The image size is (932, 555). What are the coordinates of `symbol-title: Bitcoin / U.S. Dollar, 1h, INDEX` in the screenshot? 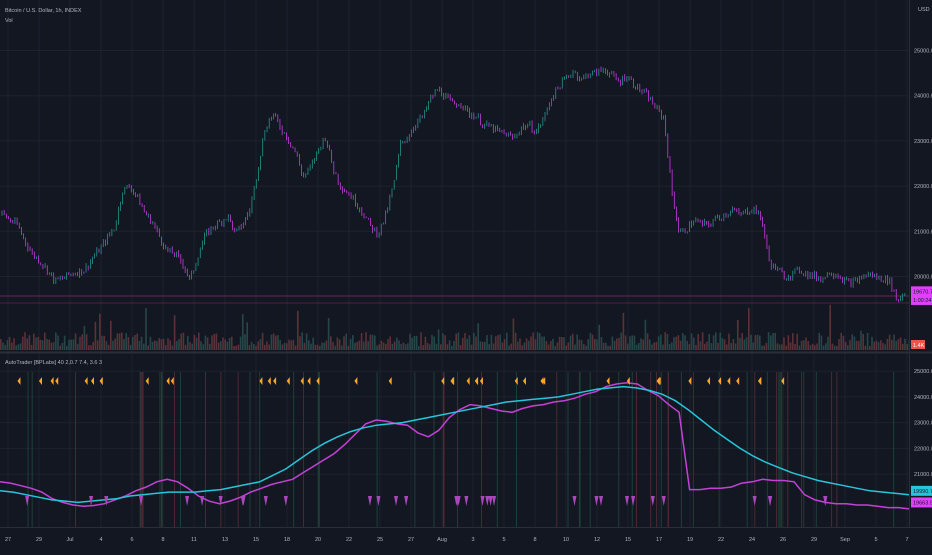 It's located at (43, 11).